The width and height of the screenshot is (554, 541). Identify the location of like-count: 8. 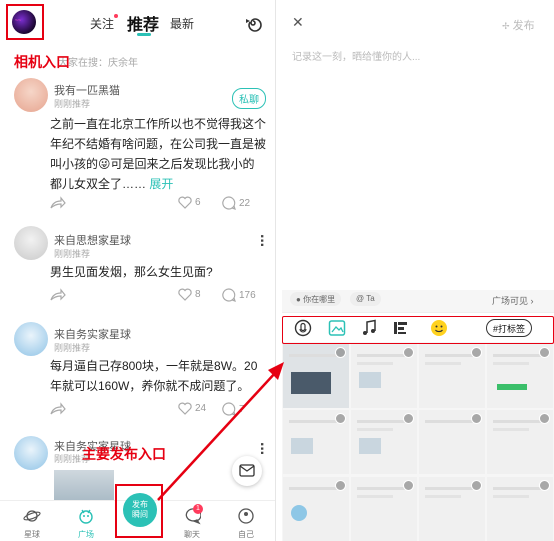
(198, 294).